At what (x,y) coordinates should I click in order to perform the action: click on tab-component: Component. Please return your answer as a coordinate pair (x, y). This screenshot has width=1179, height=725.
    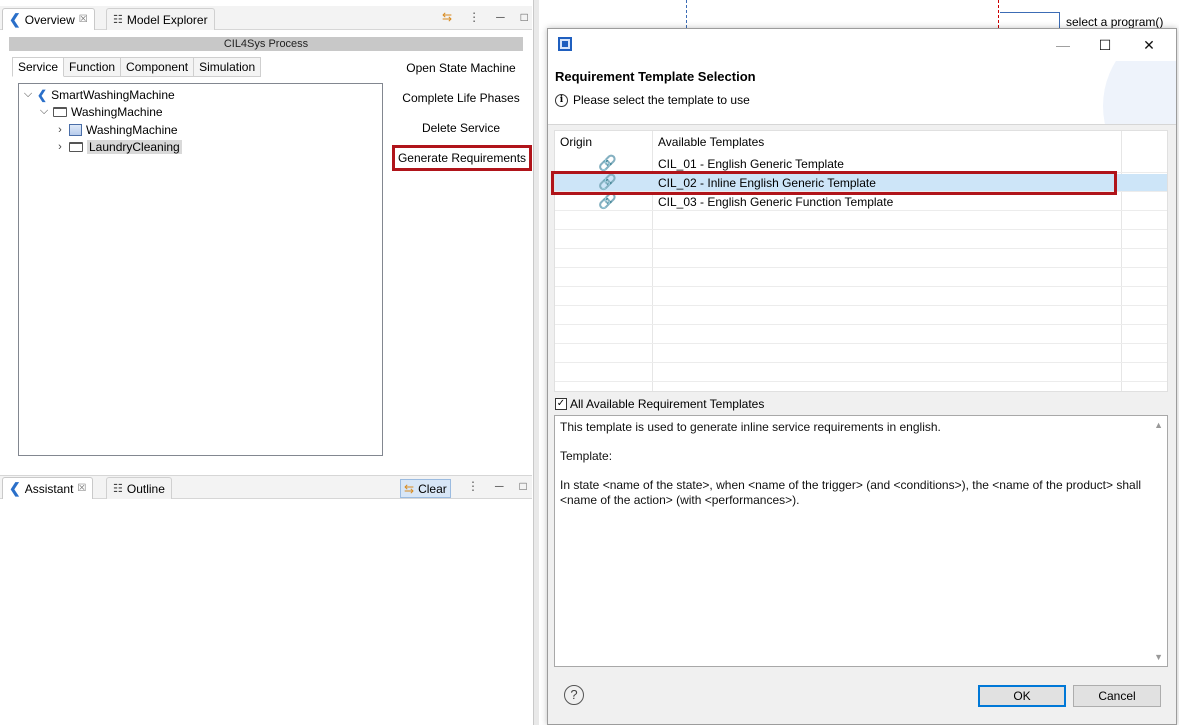
    Looking at the image, I should click on (158, 67).